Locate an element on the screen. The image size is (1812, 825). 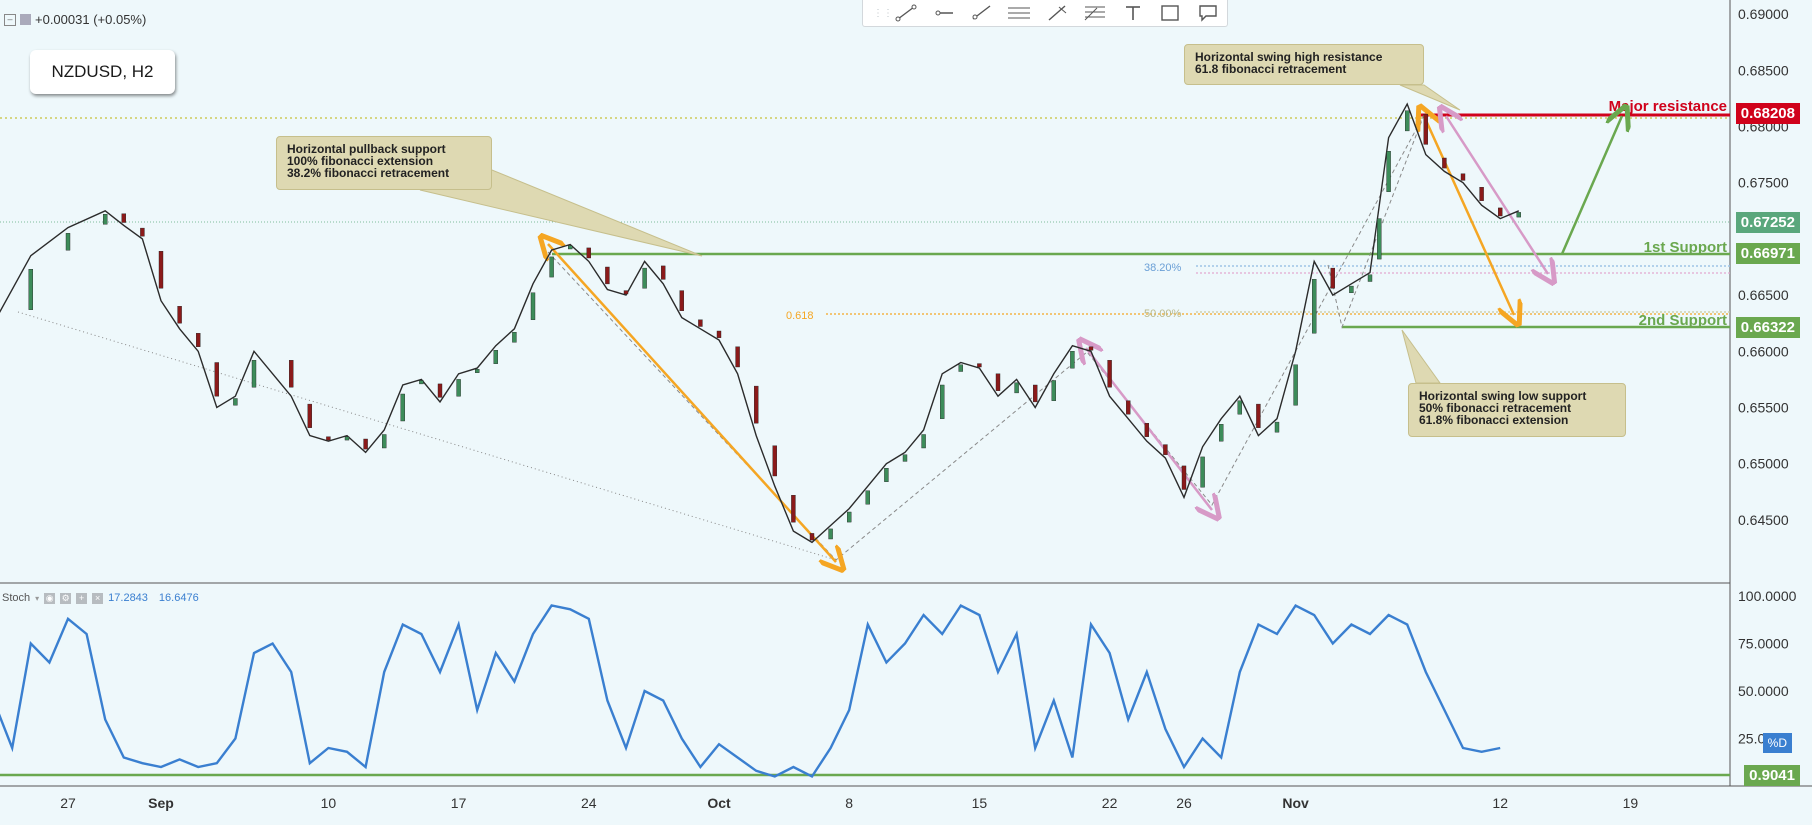
trend-line is located at coordinates (427, 436).